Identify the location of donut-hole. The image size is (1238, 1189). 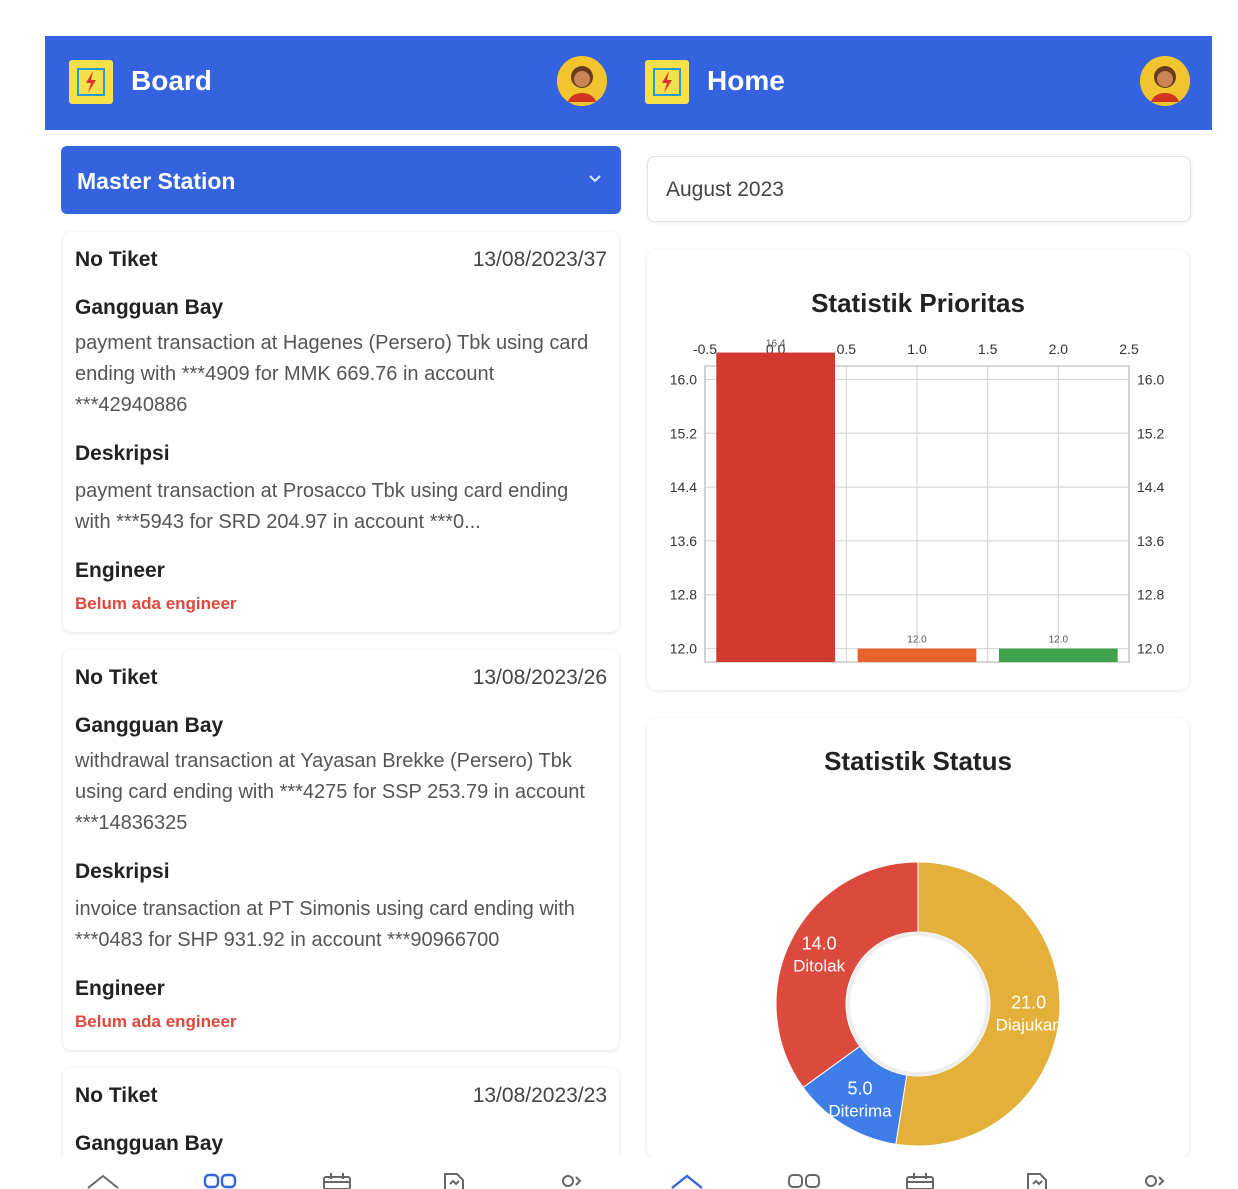
(918, 1004).